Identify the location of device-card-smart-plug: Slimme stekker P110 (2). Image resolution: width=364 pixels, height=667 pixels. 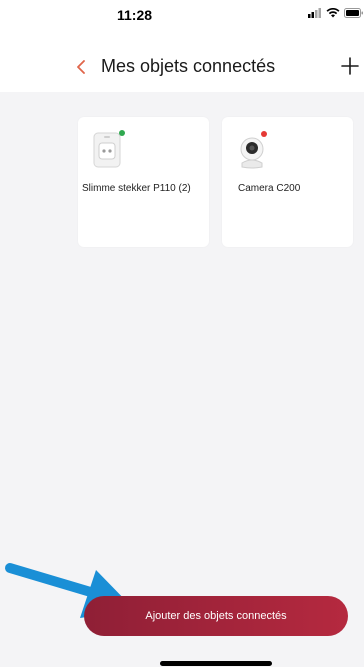
(143, 182).